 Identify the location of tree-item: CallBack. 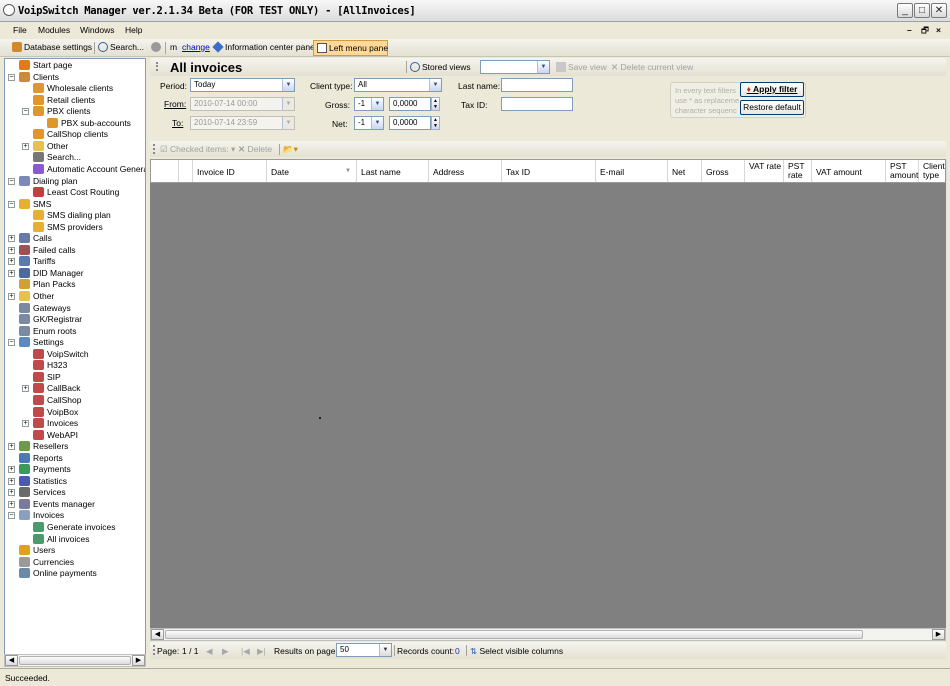
(57, 388).